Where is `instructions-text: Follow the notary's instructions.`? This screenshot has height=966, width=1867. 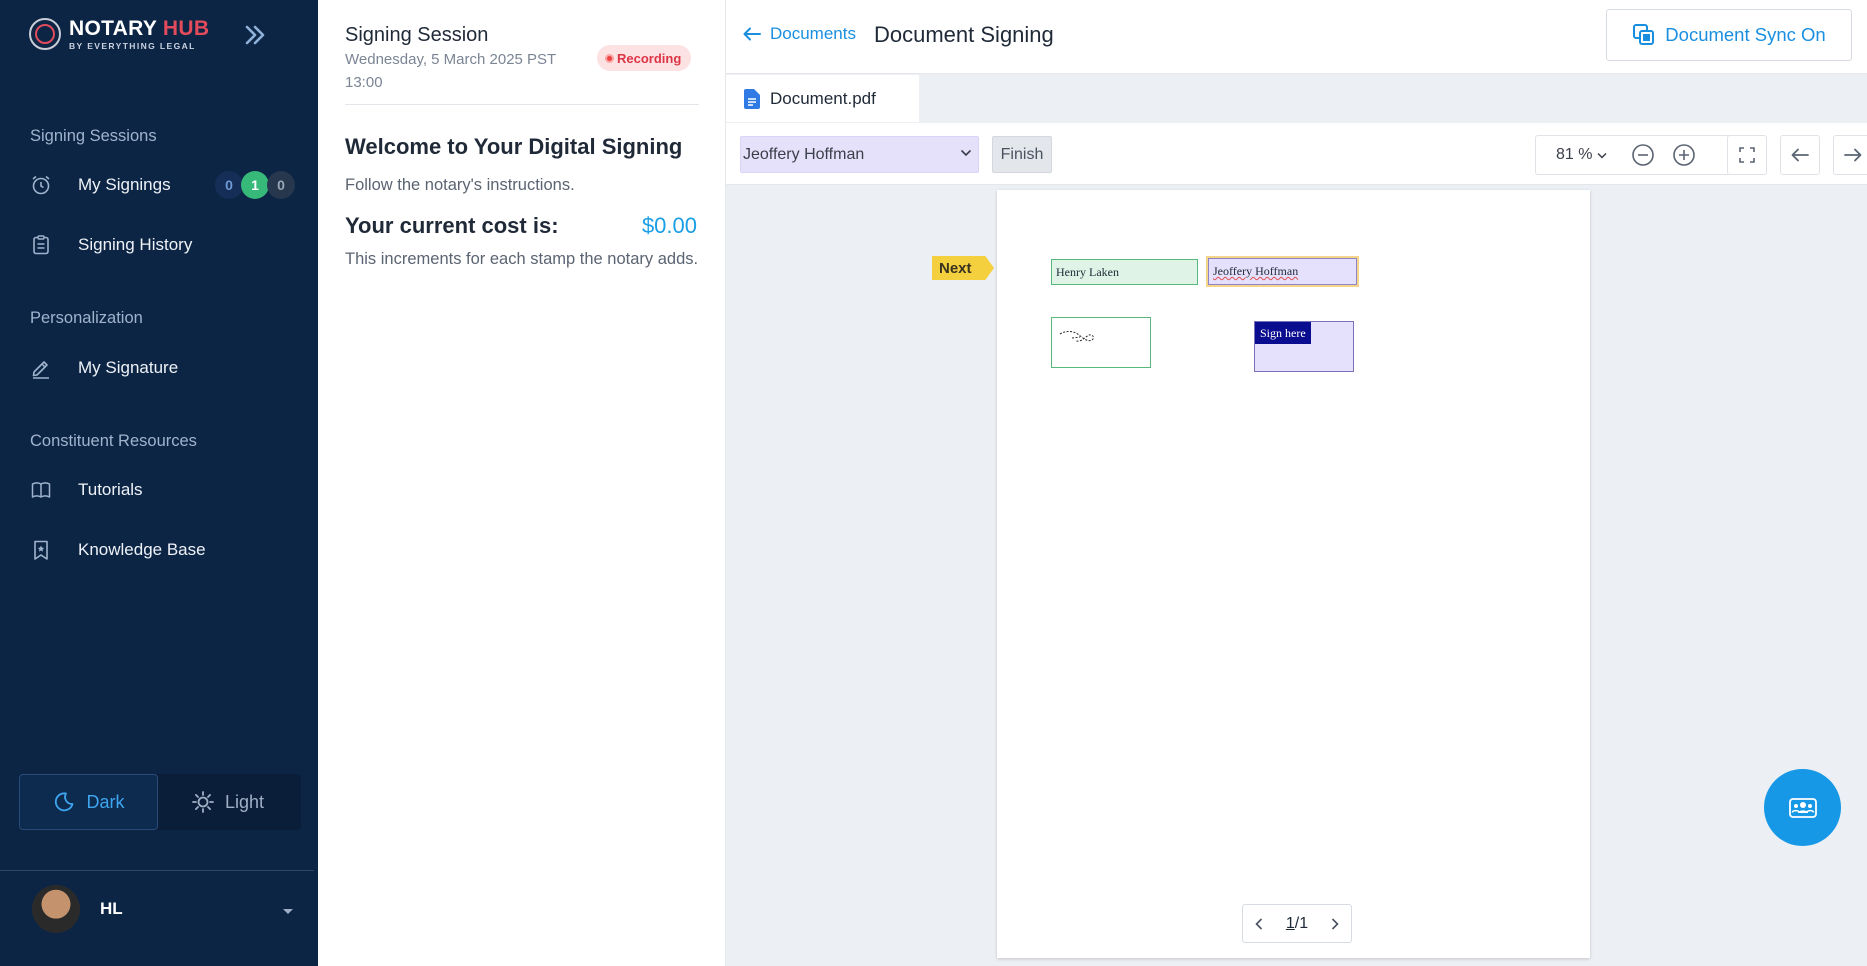 instructions-text: Follow the notary's instructions. is located at coordinates (460, 185).